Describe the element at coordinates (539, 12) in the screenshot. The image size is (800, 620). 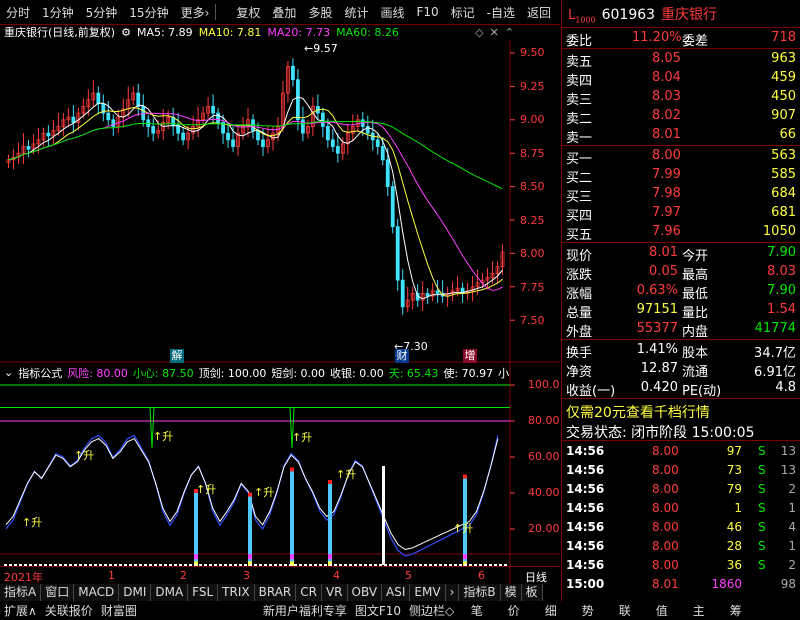
I see `back-button: 返回` at that location.